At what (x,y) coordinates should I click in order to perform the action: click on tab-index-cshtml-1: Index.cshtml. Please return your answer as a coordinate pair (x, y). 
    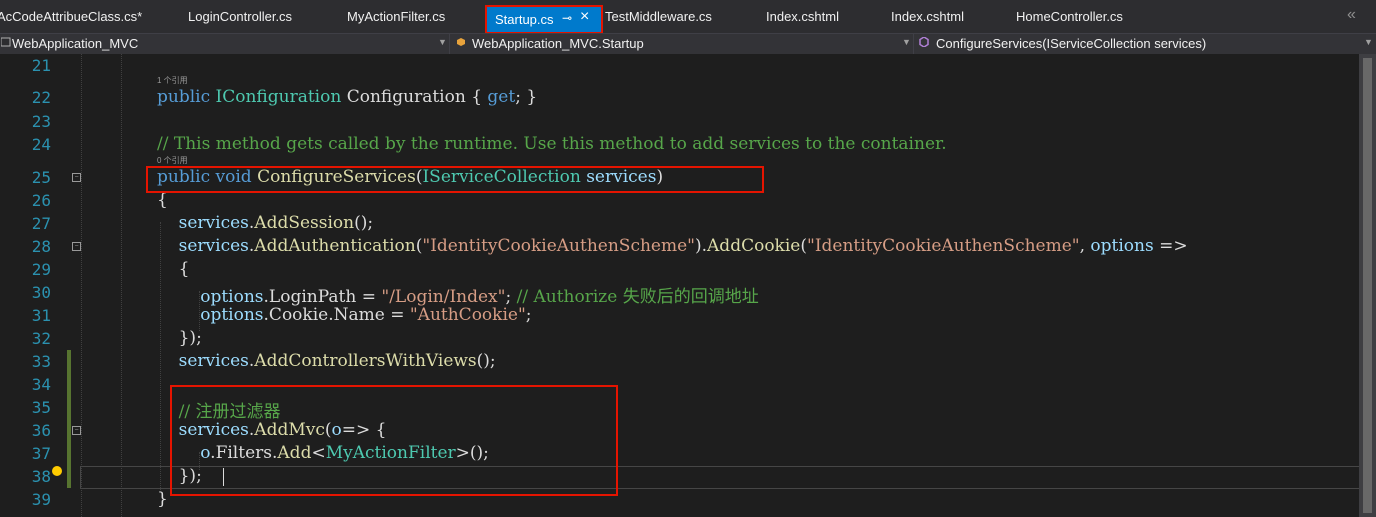
    Looking at the image, I should click on (802, 16).